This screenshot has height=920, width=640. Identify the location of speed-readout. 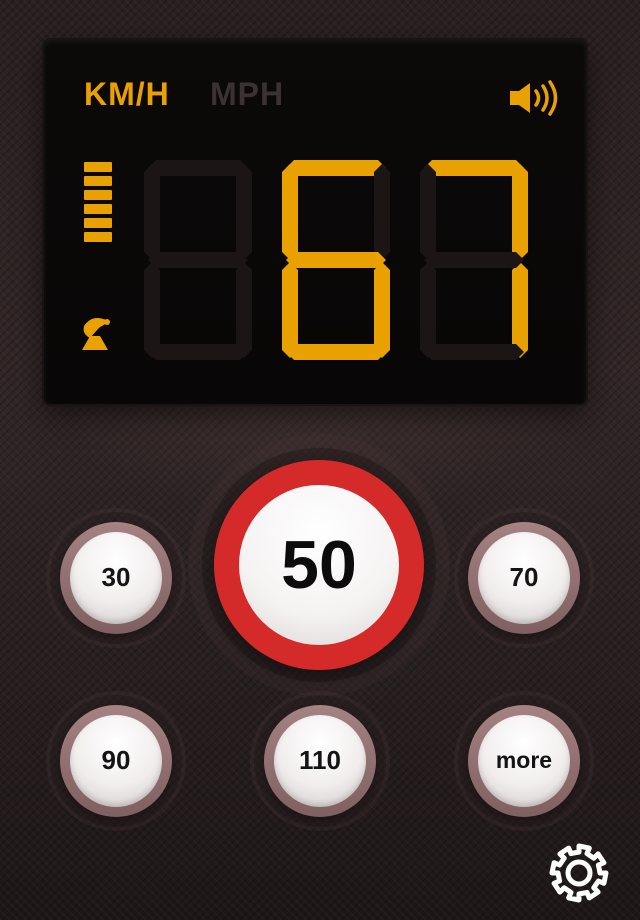
(336, 260).